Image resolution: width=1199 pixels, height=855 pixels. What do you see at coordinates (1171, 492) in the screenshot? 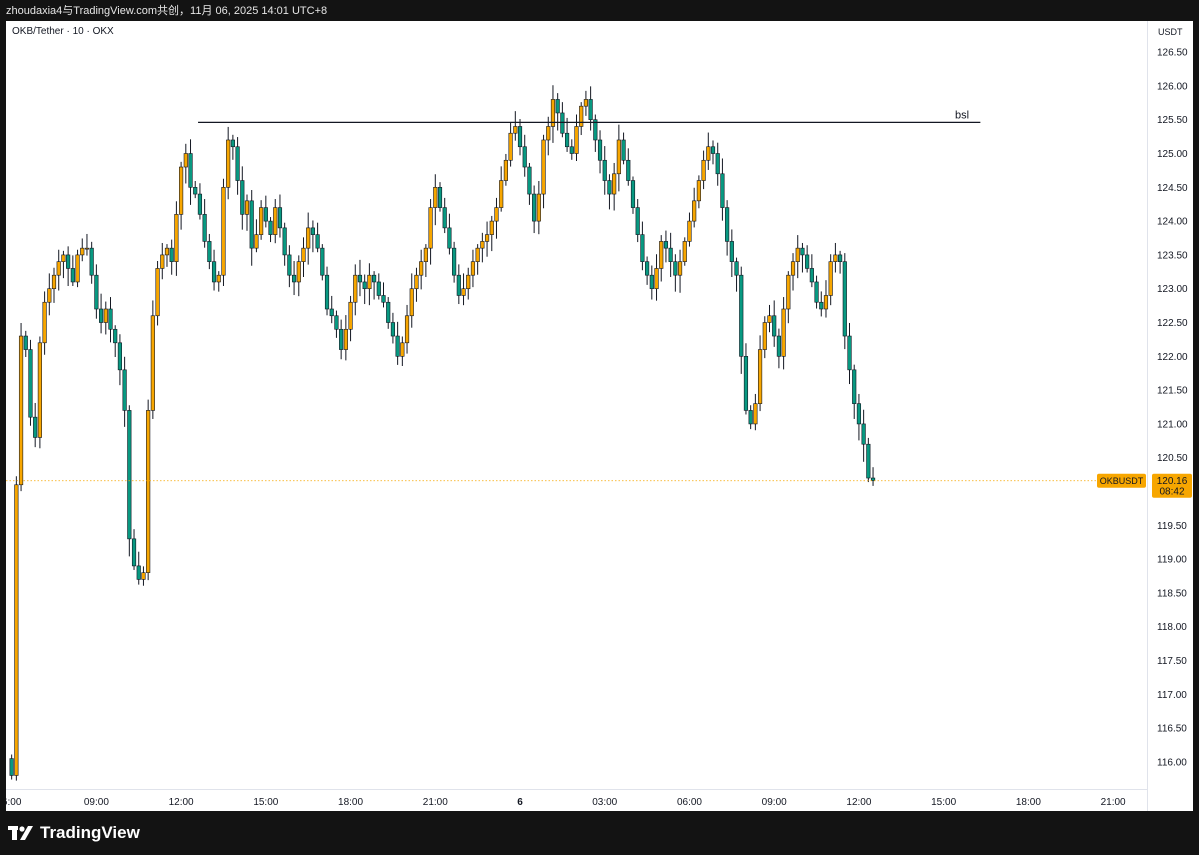
I see `countdown-label: 08:42` at bounding box center [1171, 492].